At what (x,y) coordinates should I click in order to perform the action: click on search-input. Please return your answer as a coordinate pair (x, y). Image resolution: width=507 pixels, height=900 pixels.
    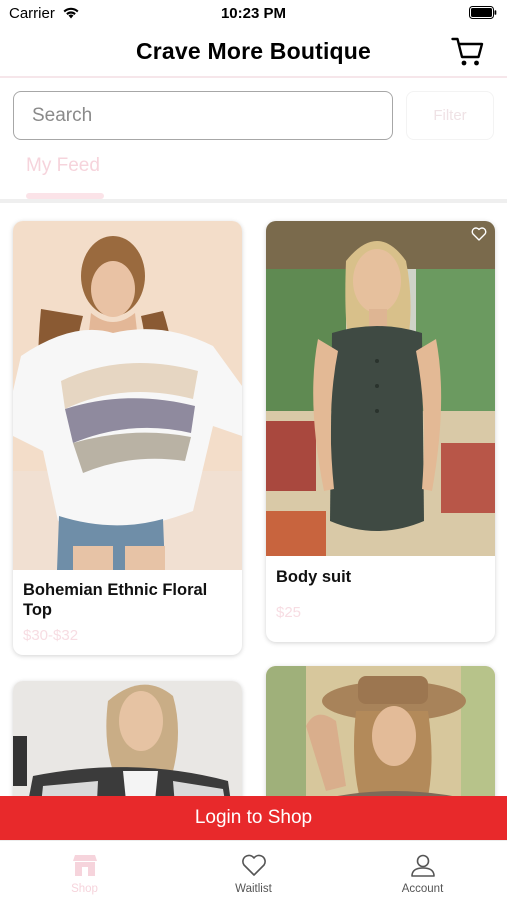
    Looking at the image, I should click on (203, 115).